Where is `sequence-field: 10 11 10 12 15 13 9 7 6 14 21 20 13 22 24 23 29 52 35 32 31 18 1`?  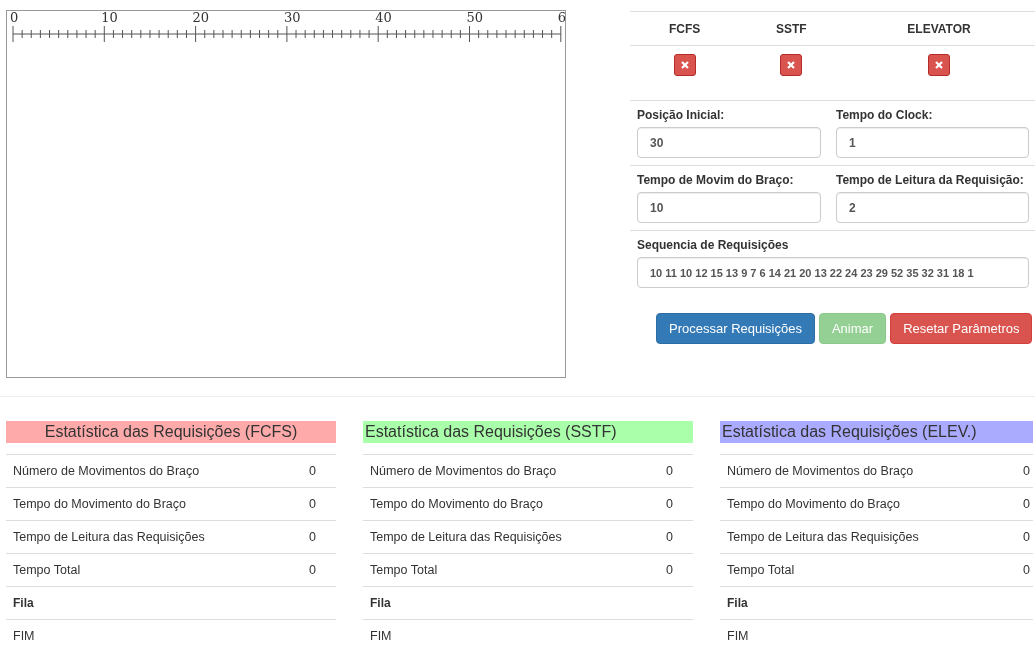 sequence-field: 10 11 10 12 15 13 9 7 6 14 21 20 13 22 24 23 29 52 35 32 31 18 1 is located at coordinates (833, 272).